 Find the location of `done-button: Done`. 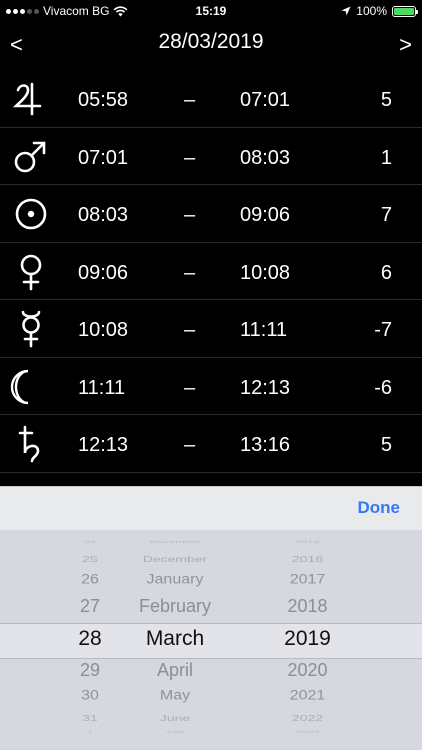

done-button: Done is located at coordinates (379, 508).